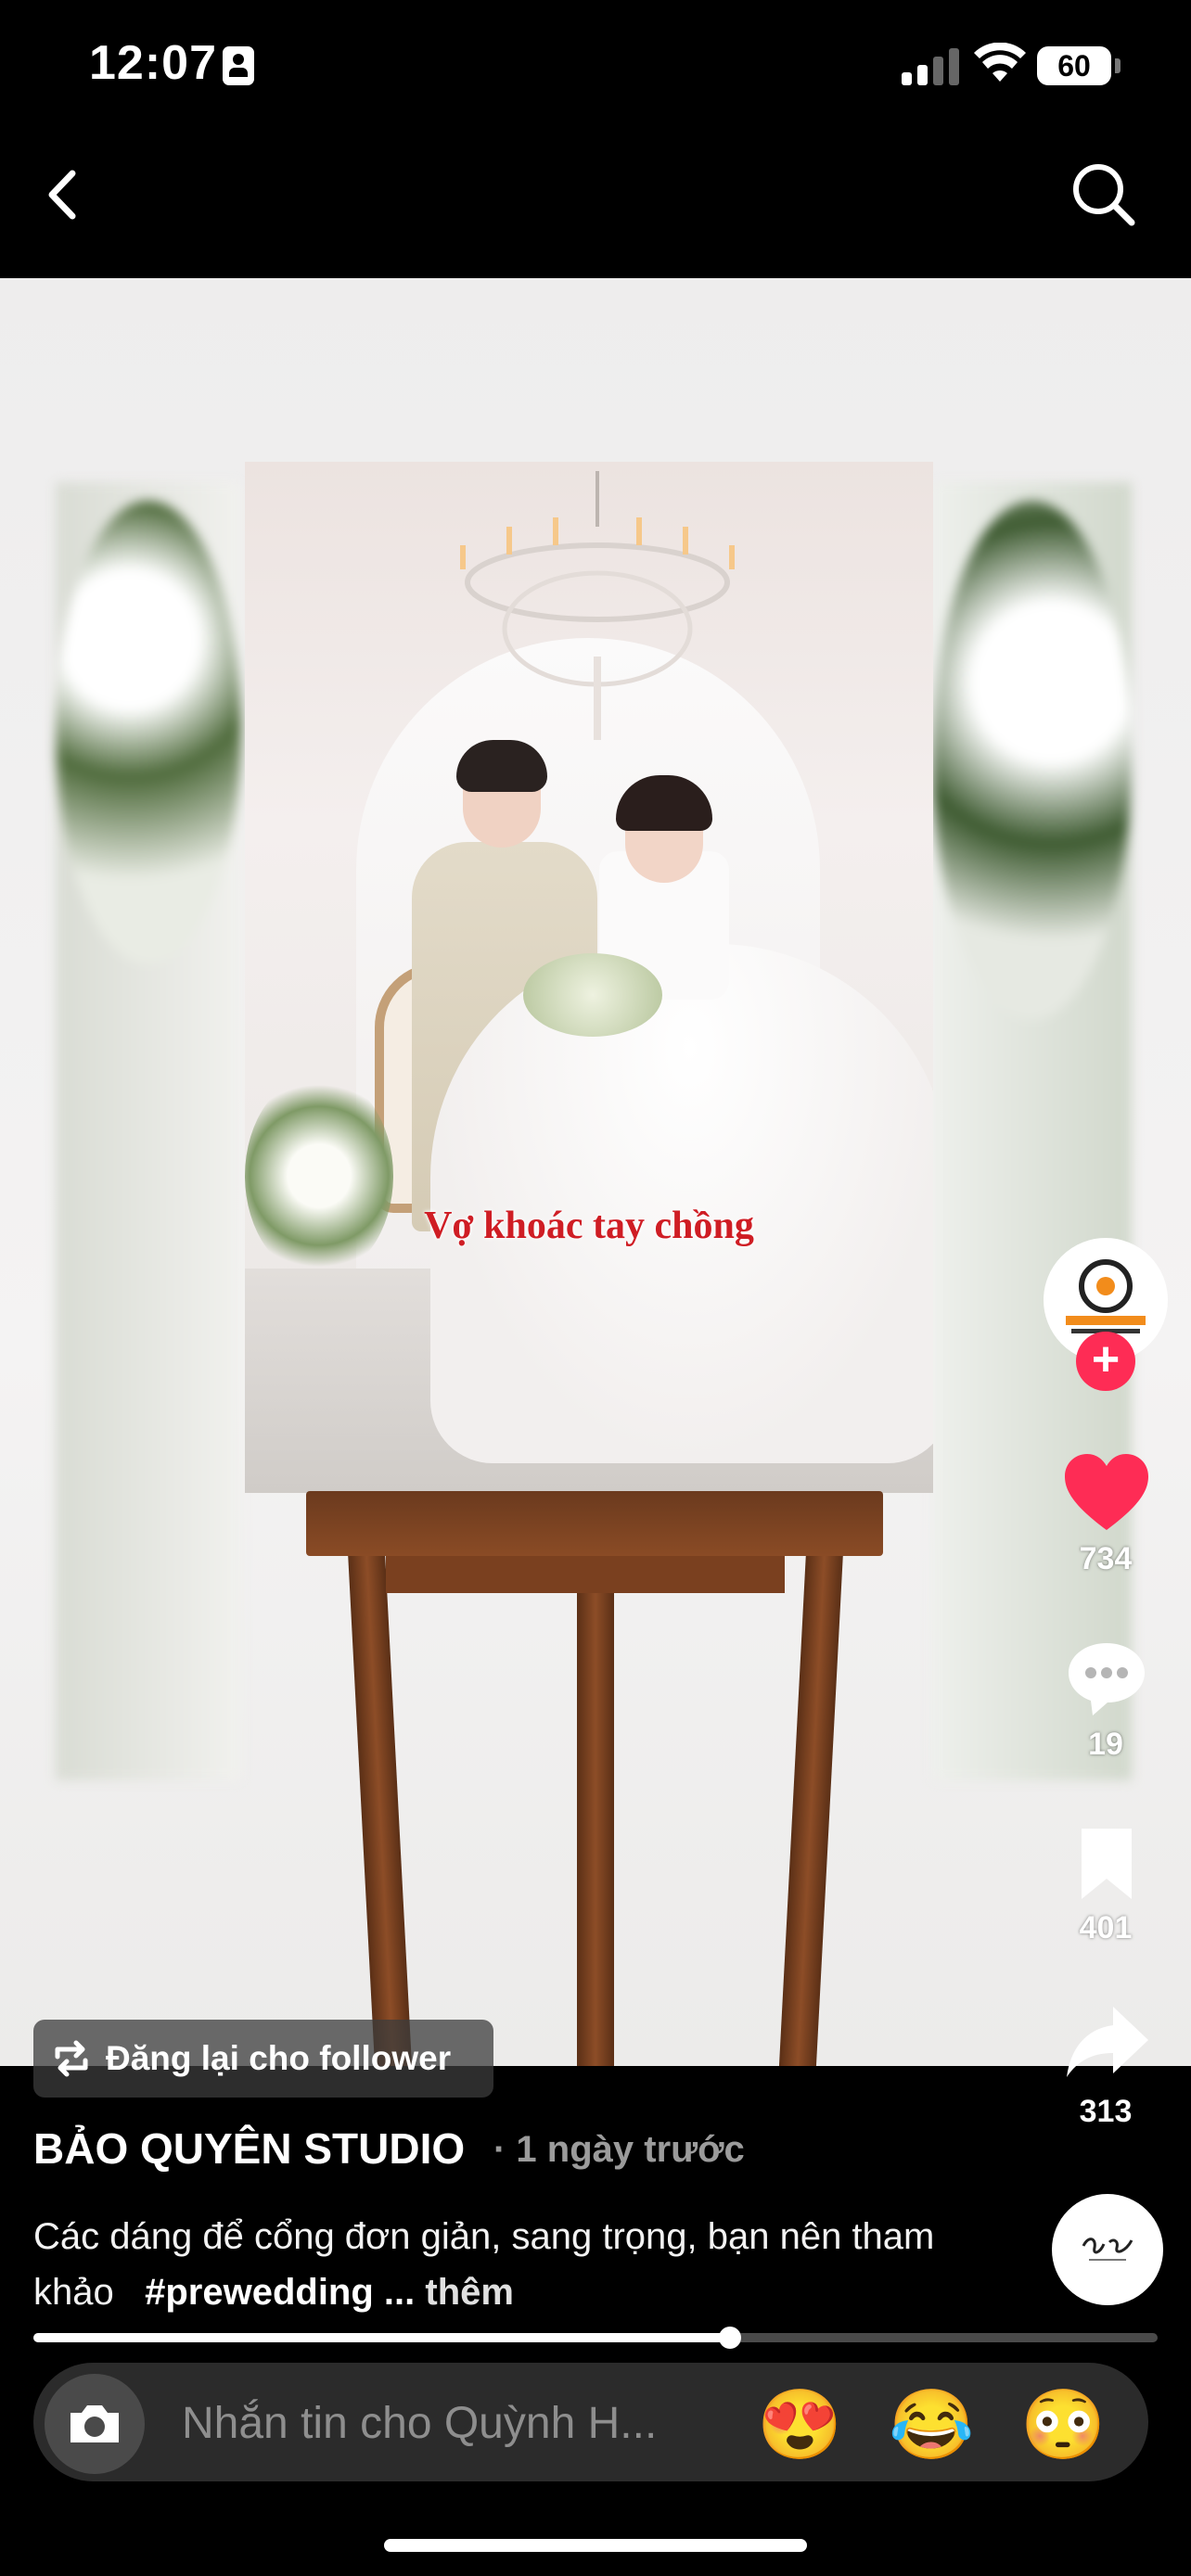  I want to click on camera-icon, so click(95, 2423).